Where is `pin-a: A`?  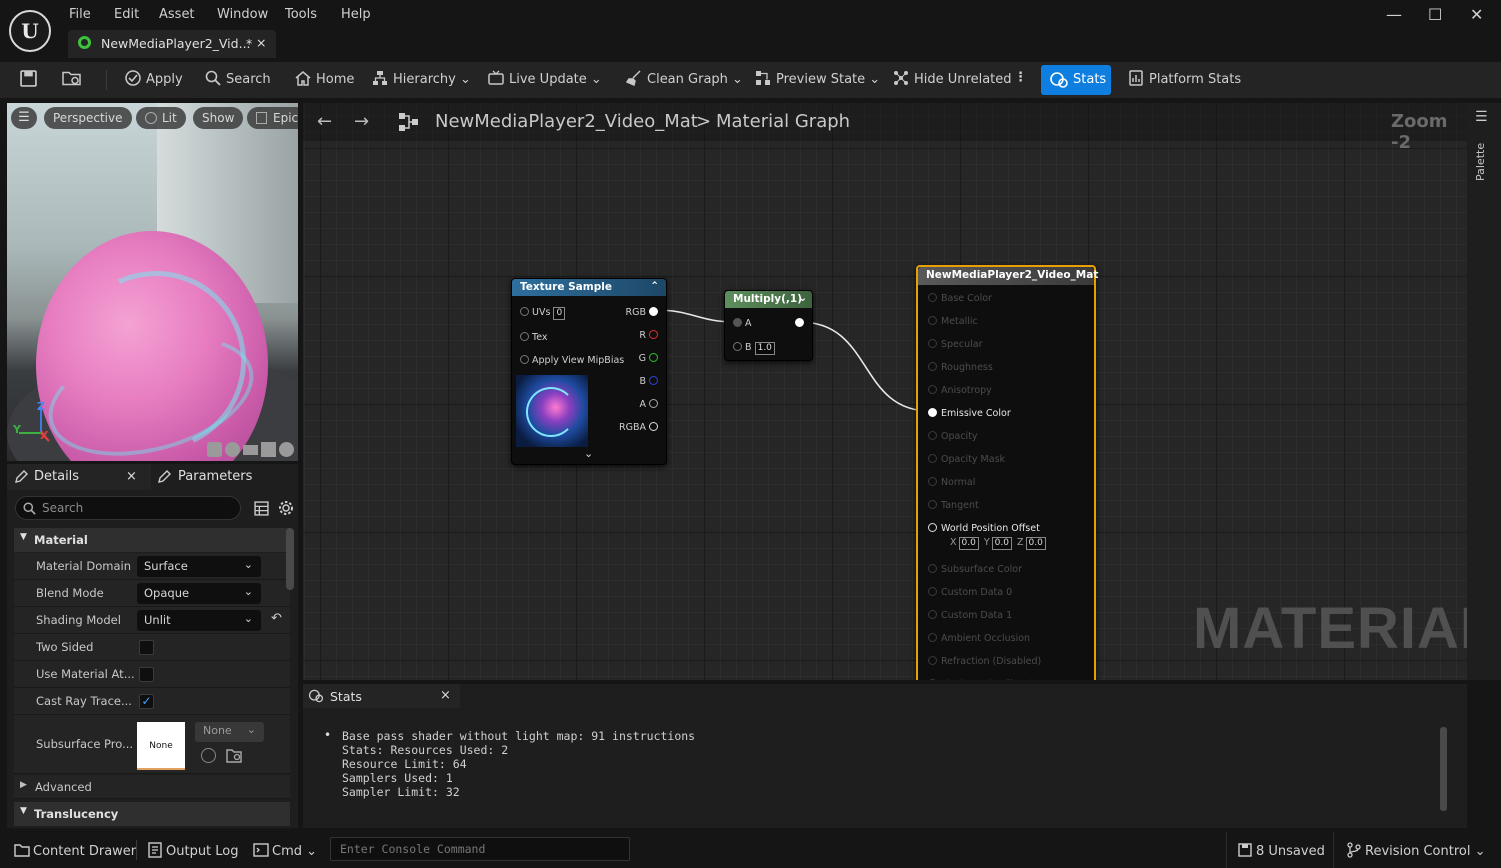 pin-a: A is located at coordinates (648, 404).